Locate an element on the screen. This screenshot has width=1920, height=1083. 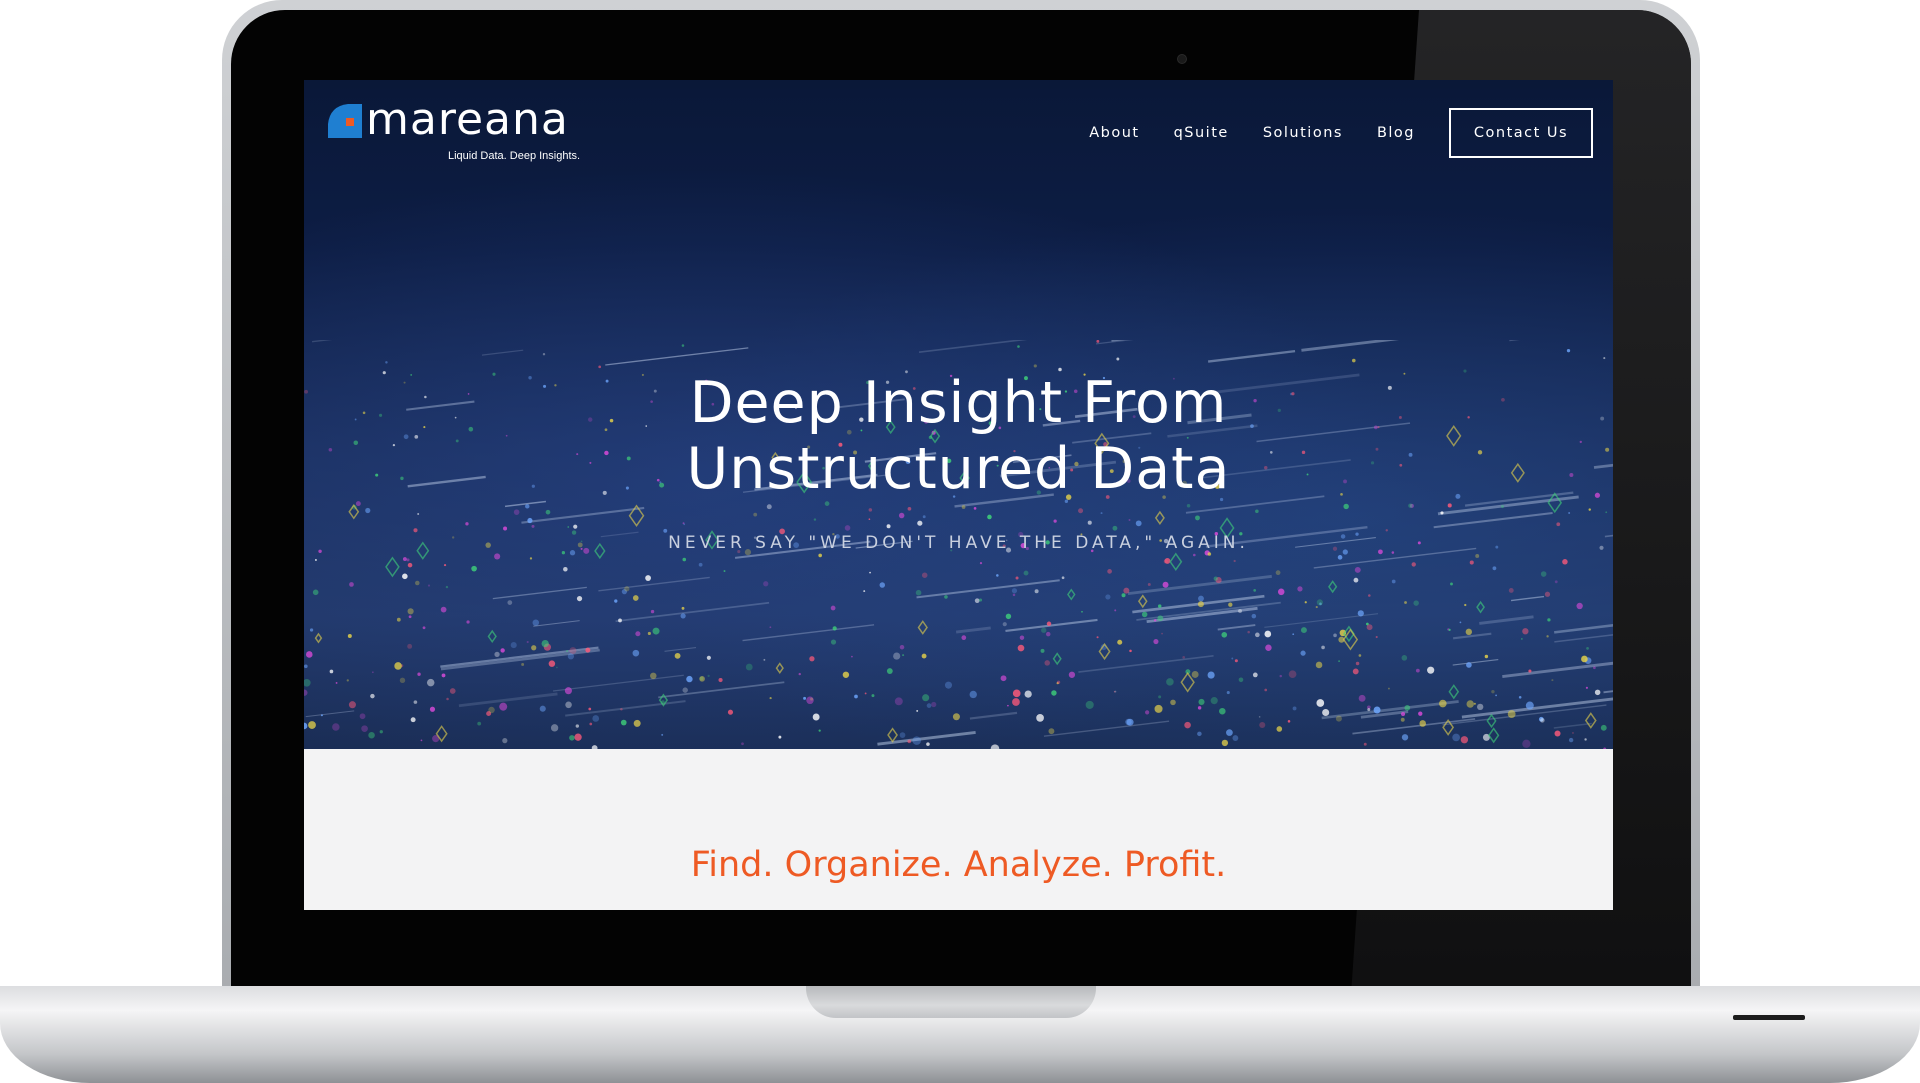
nav-link-solutions: Solutions is located at coordinates (1303, 133).